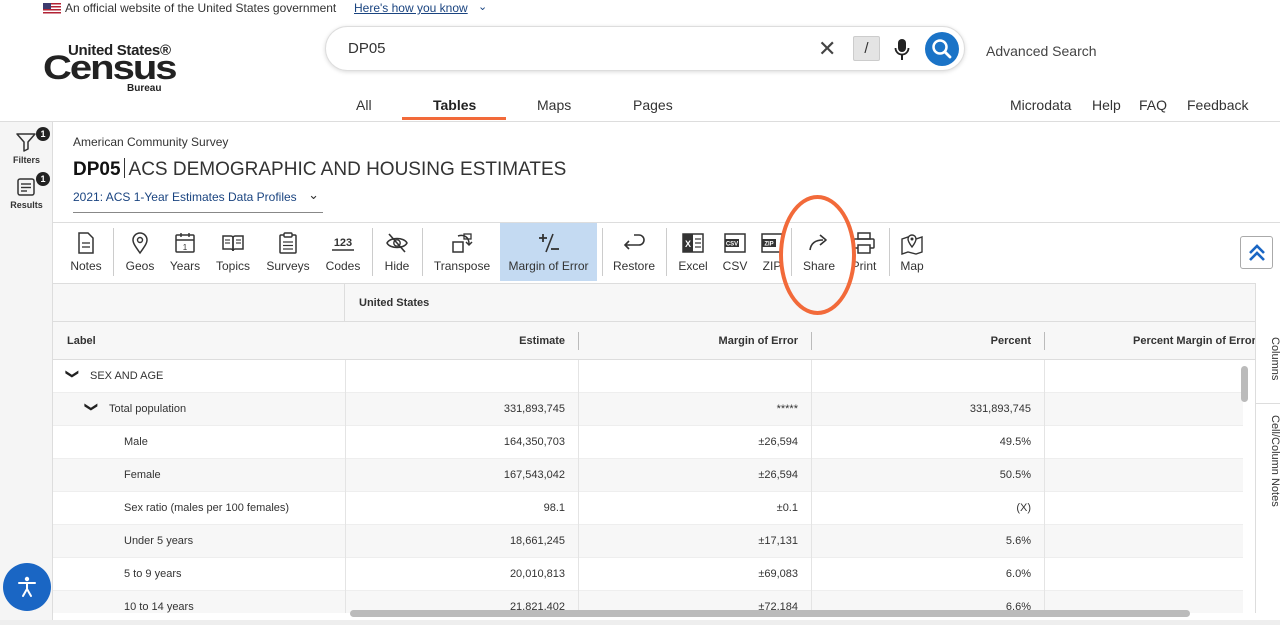 The width and height of the screenshot is (1280, 625). Describe the element at coordinates (1153, 105) in the screenshot. I see `faq-link: FAQ` at that location.